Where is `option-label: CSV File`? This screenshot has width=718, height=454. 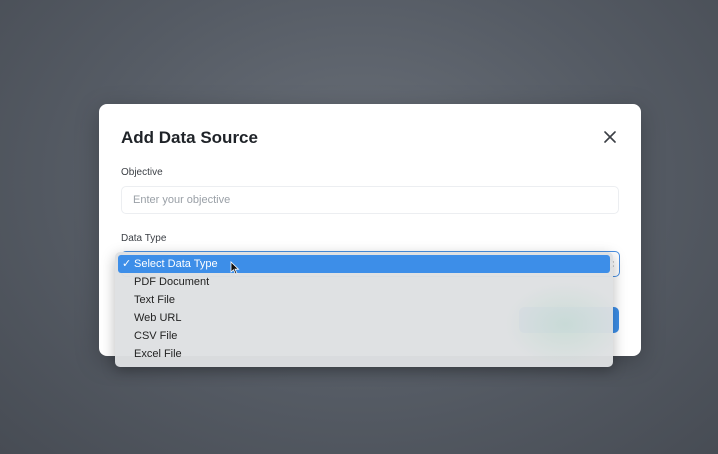 option-label: CSV File is located at coordinates (156, 336).